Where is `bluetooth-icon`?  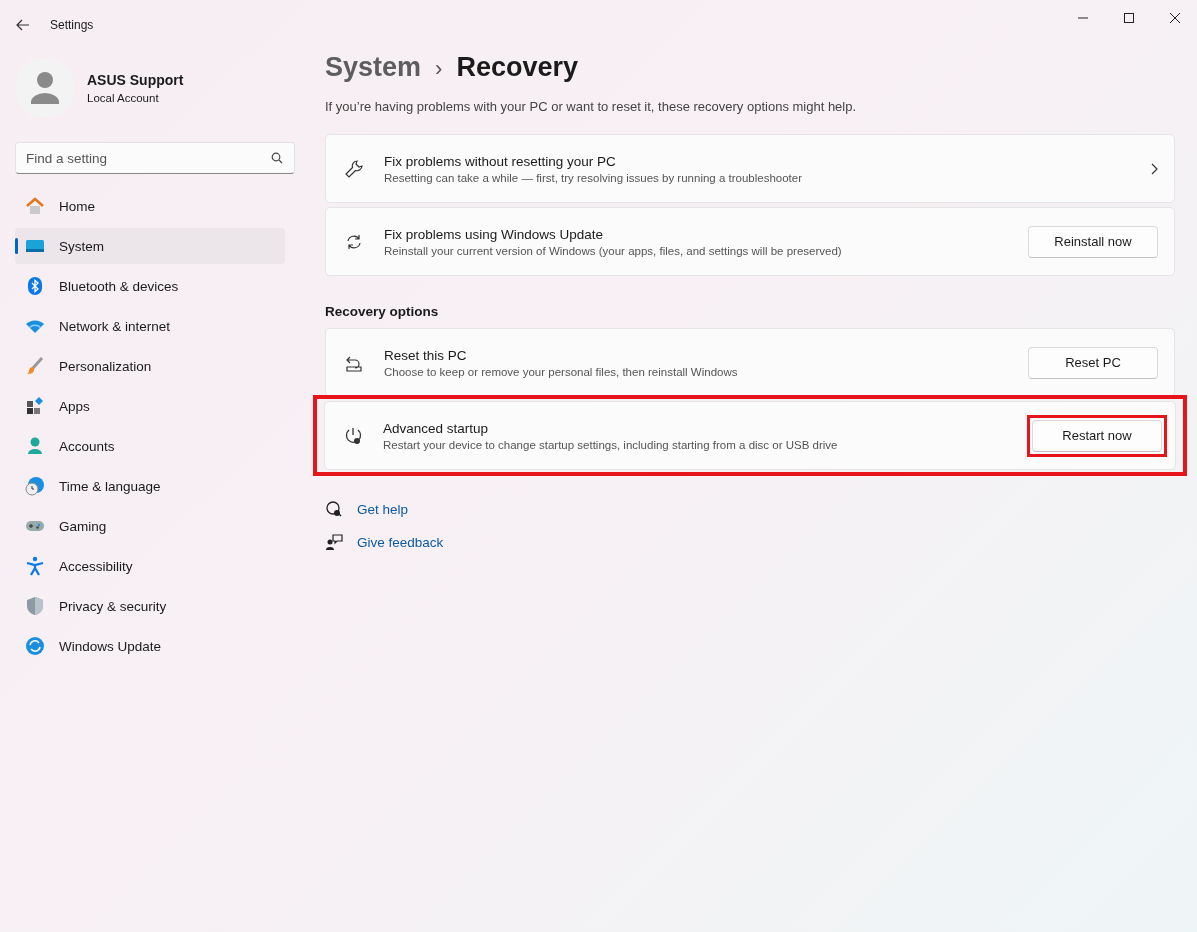
bluetooth-icon is located at coordinates (35, 286).